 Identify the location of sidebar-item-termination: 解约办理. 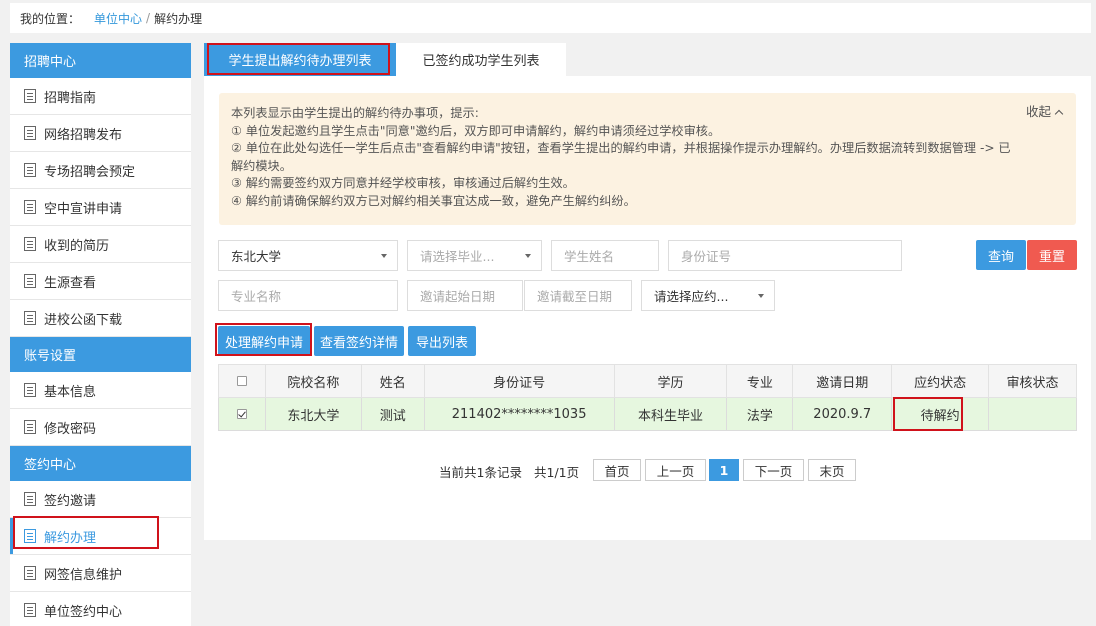
(100, 536).